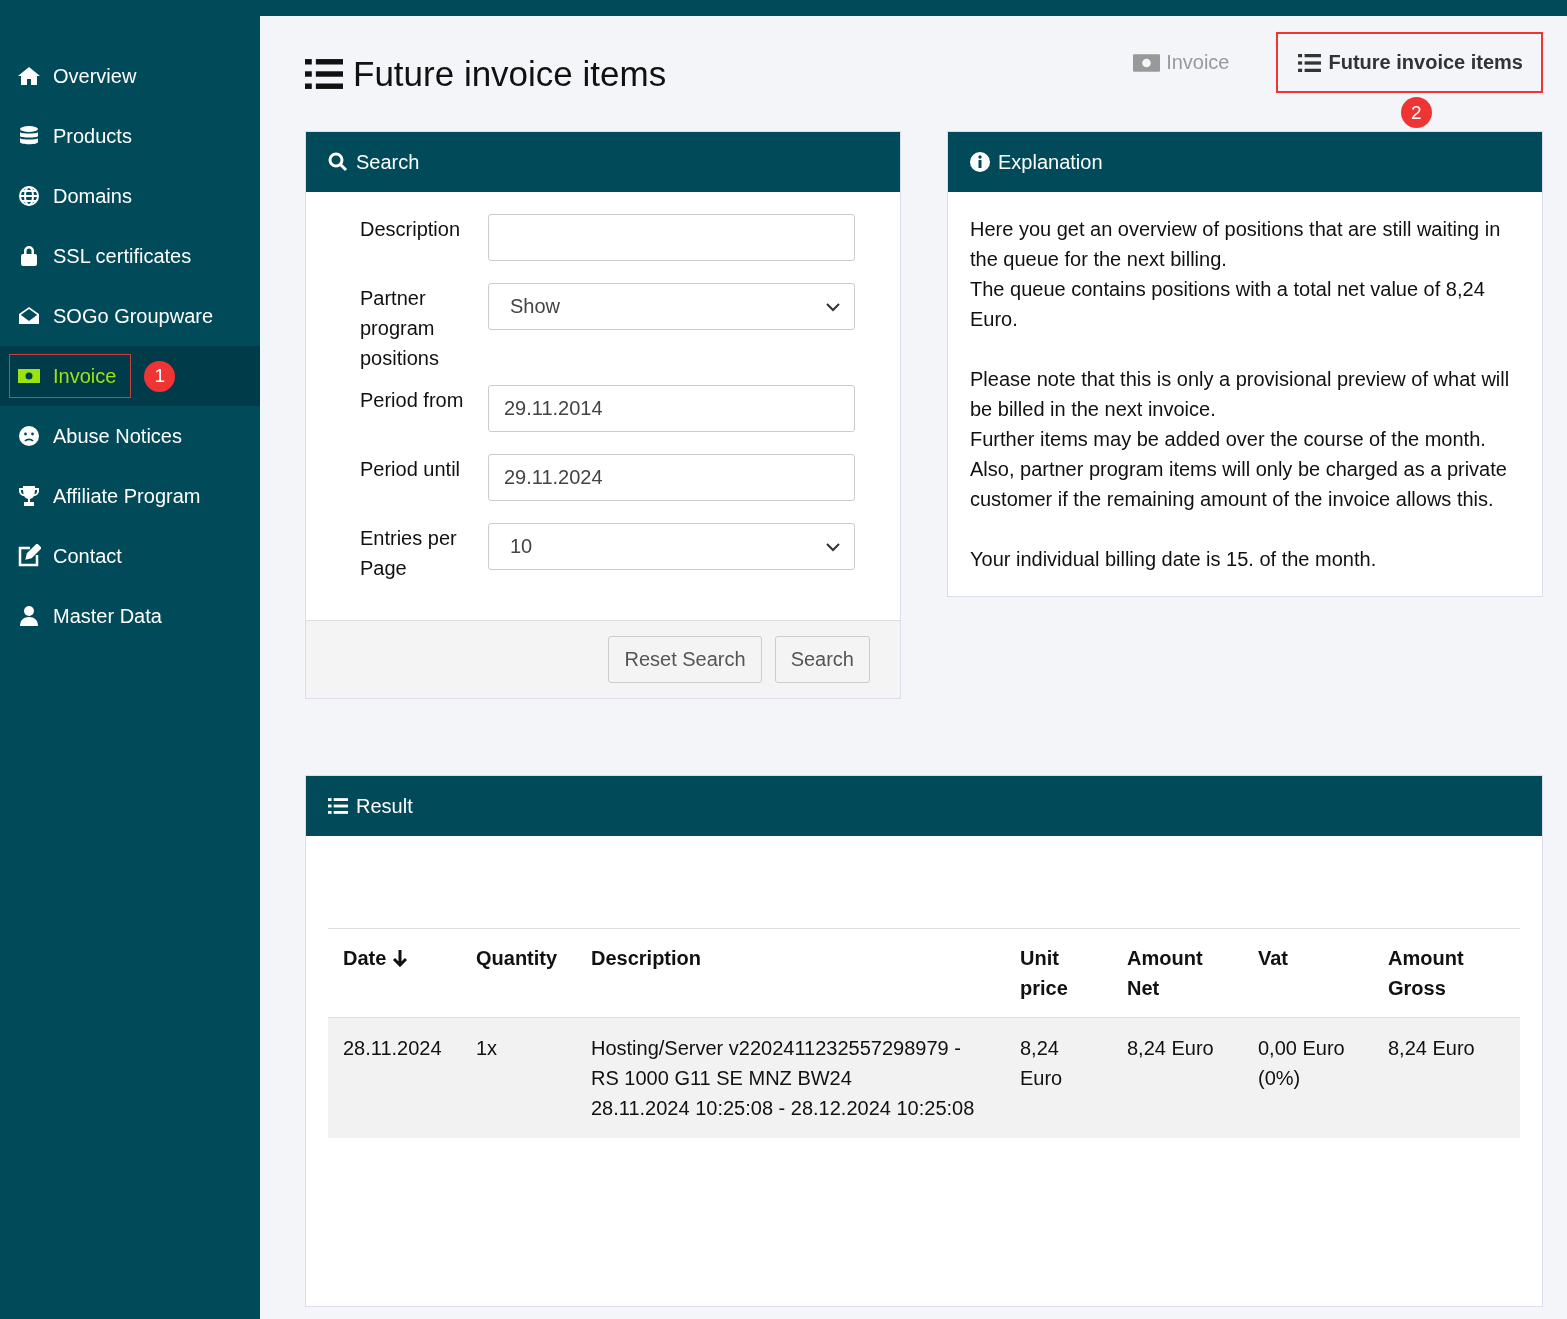 This screenshot has width=1567, height=1319. What do you see at coordinates (412, 400) in the screenshot?
I see `field-label: Period from` at bounding box center [412, 400].